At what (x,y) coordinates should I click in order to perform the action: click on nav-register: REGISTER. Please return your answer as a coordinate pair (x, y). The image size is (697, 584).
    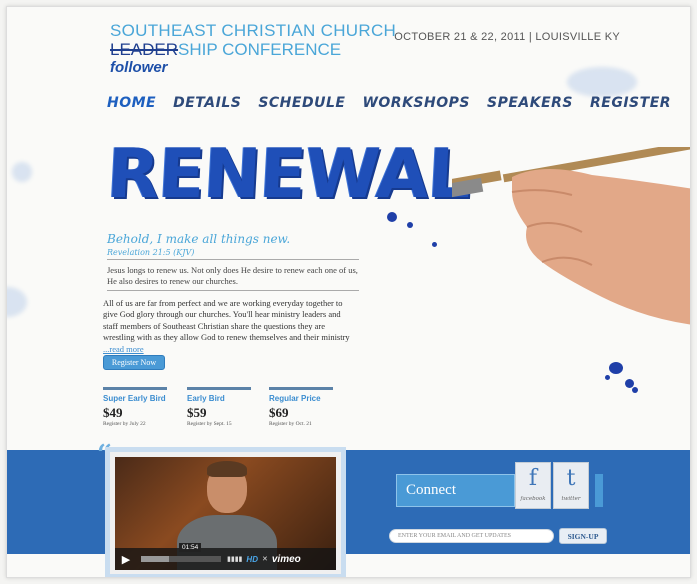
    Looking at the image, I should click on (630, 103).